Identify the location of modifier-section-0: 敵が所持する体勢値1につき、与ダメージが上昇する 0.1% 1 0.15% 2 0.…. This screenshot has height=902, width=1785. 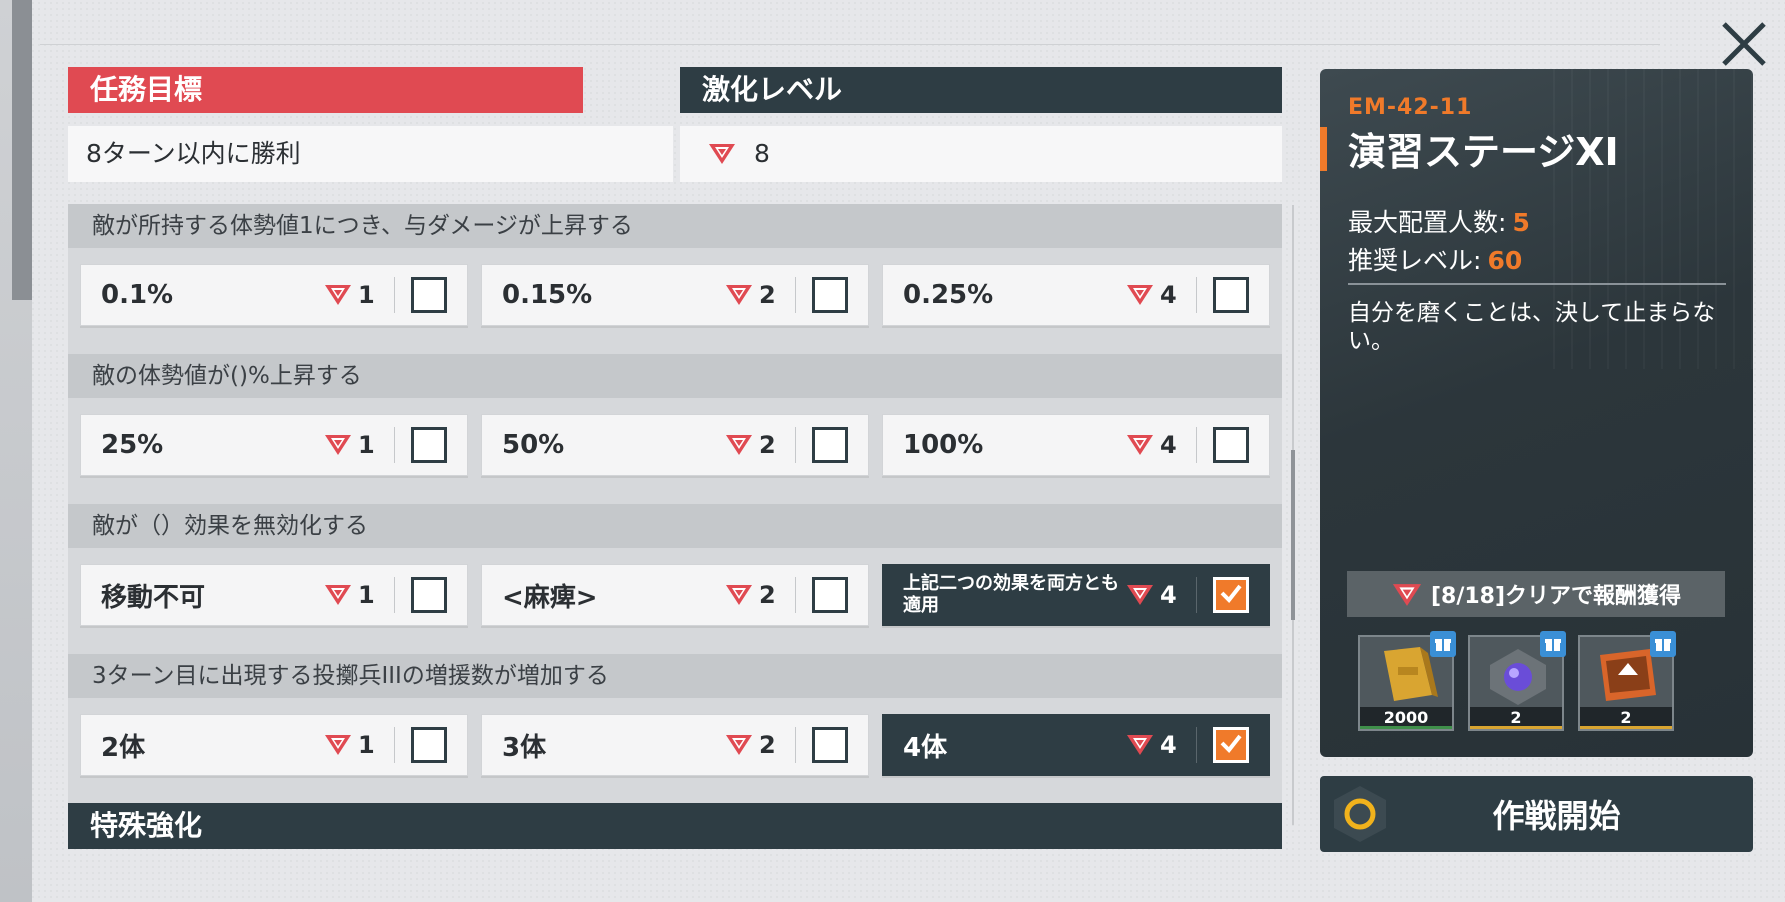
(675, 280).